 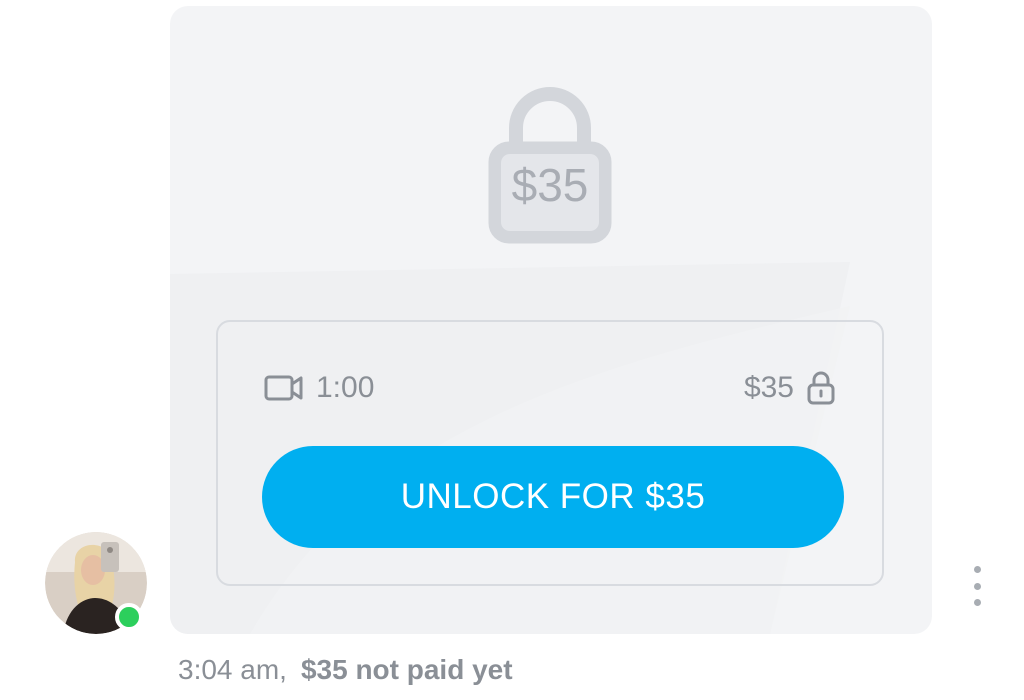 What do you see at coordinates (283, 388) in the screenshot?
I see `video-camera-icon` at bounding box center [283, 388].